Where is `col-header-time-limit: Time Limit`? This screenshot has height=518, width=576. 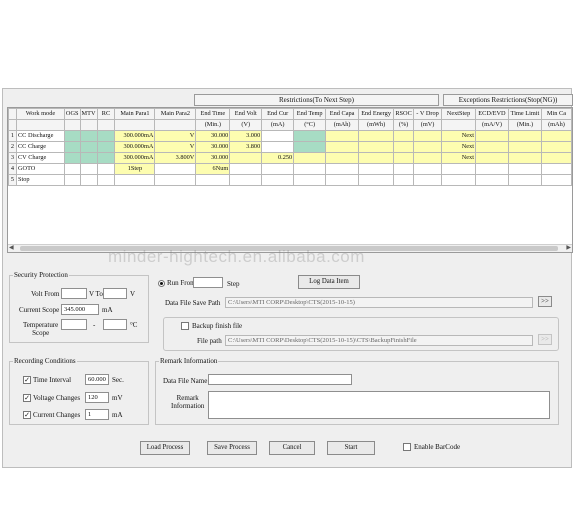
col-header-time-limit: Time Limit is located at coordinates (524, 114).